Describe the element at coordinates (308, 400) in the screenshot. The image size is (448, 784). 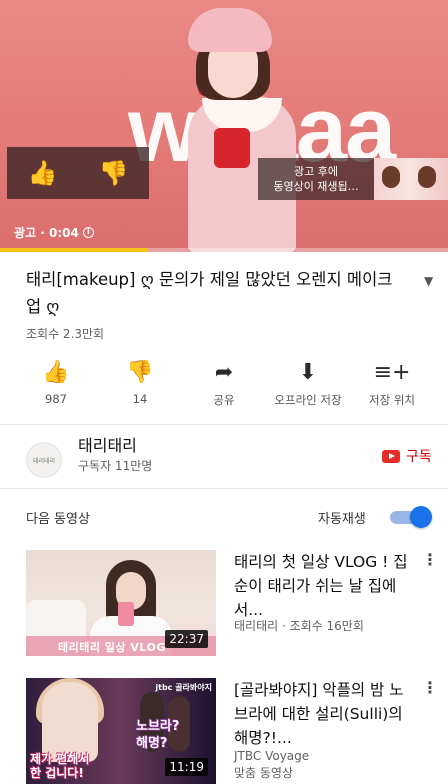
I see `download-label: 오프라인 저장` at that location.